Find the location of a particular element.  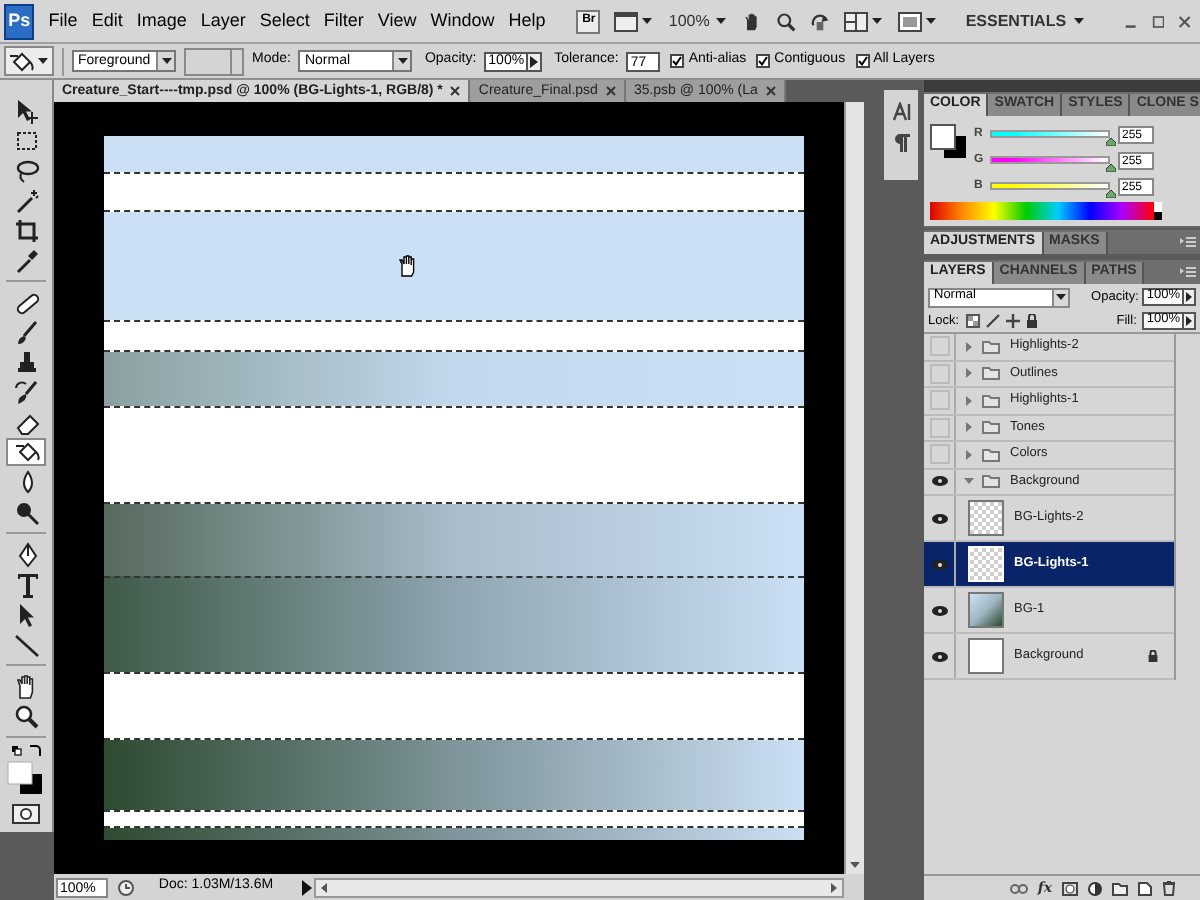

dodge-tool-icon is located at coordinates (26, 512).